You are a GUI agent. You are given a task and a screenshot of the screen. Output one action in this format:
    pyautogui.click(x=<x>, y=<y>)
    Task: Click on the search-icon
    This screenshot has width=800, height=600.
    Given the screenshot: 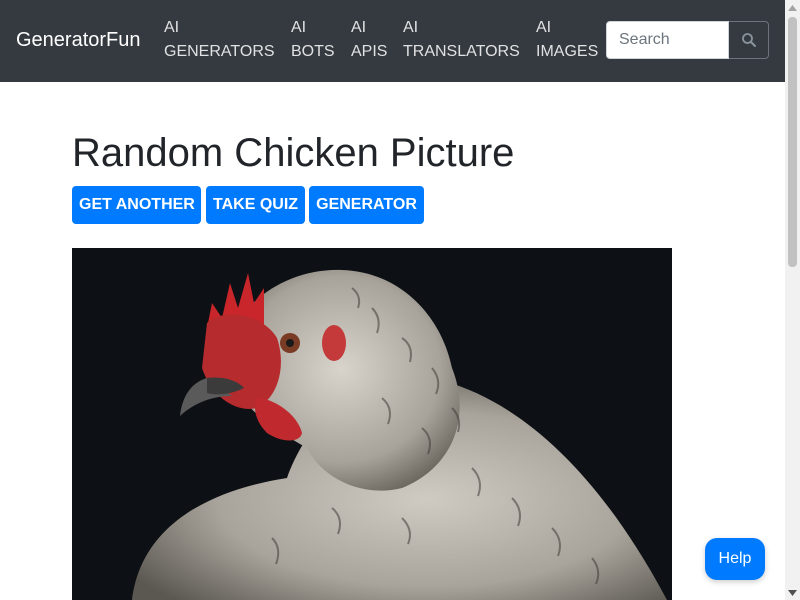 What is the action you would take?
    pyautogui.click(x=748, y=40)
    